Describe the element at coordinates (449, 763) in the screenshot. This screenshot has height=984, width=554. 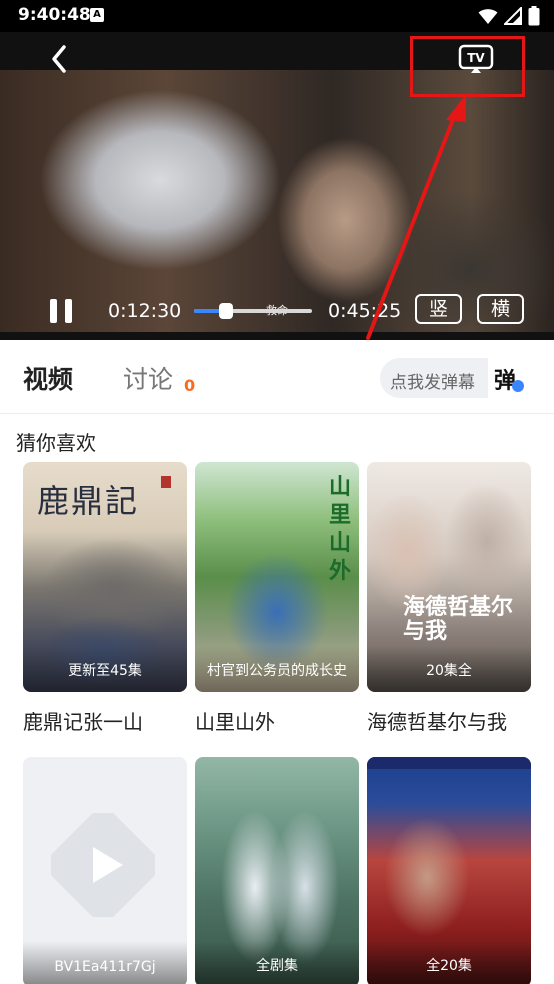
I see `poster-strip` at that location.